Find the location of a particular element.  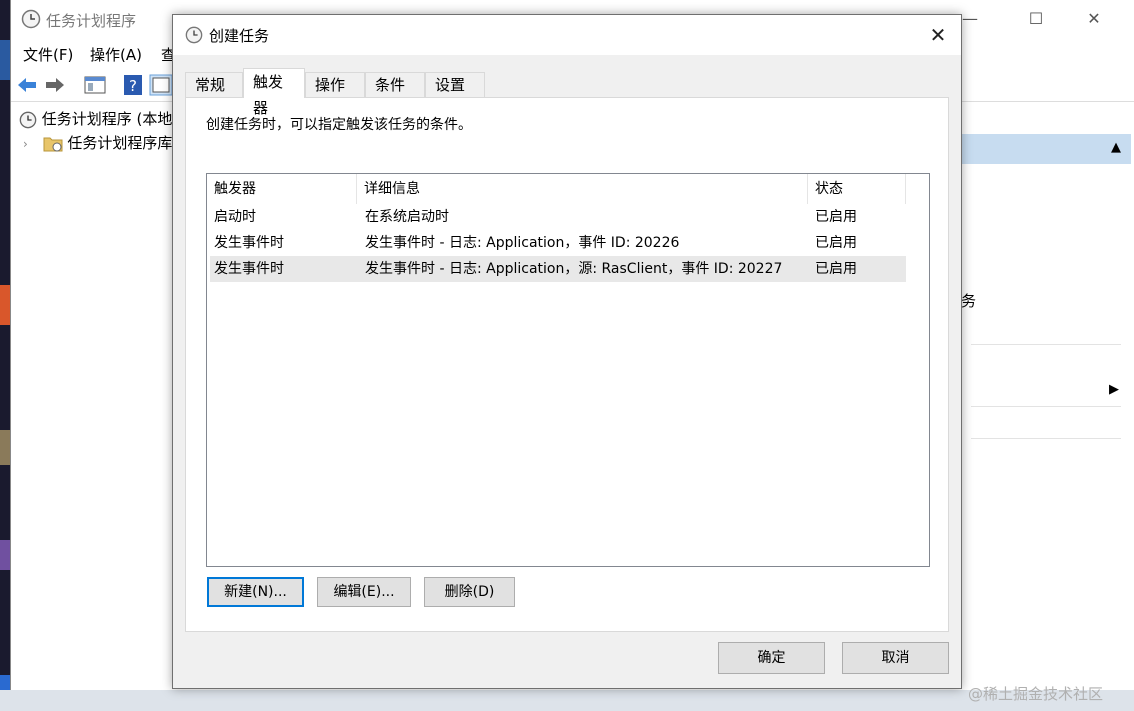

tab-conditions: 条件 is located at coordinates (395, 84).